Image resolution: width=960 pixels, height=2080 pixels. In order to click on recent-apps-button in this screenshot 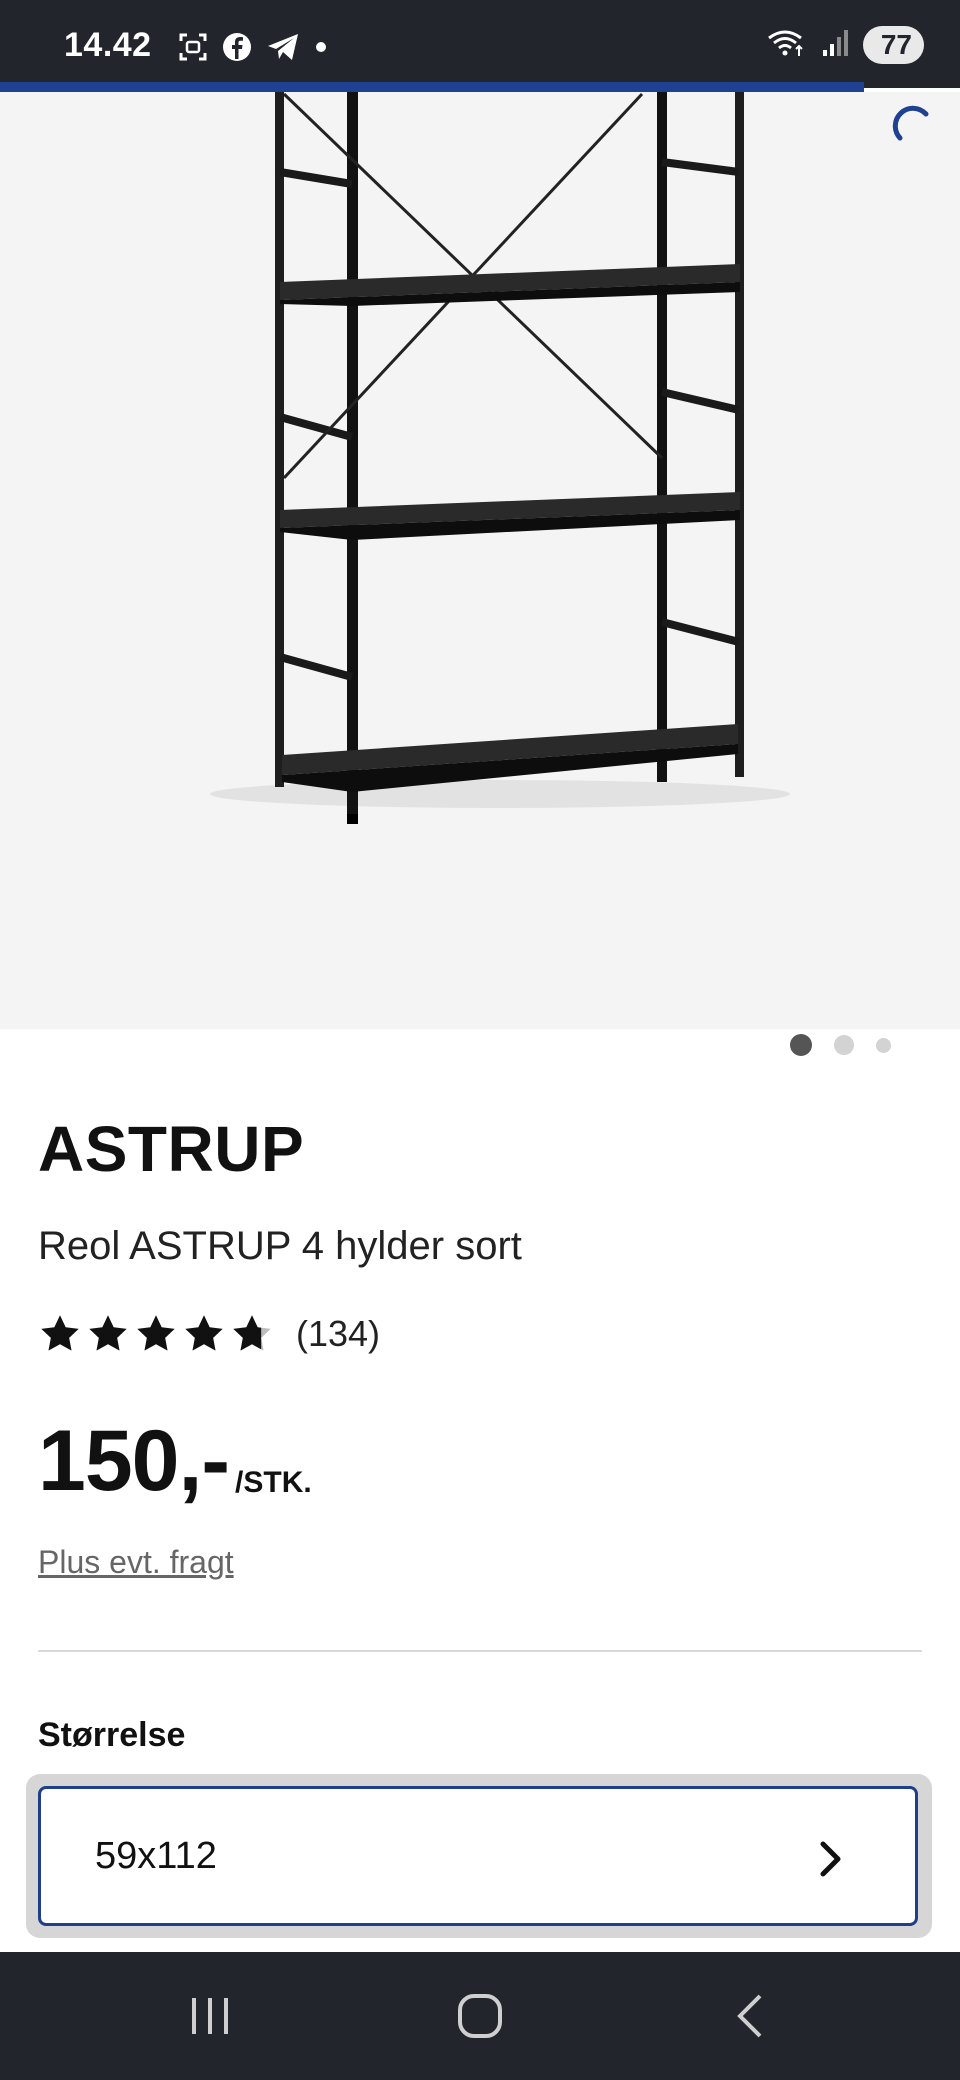, I will do `click(210, 2016)`.